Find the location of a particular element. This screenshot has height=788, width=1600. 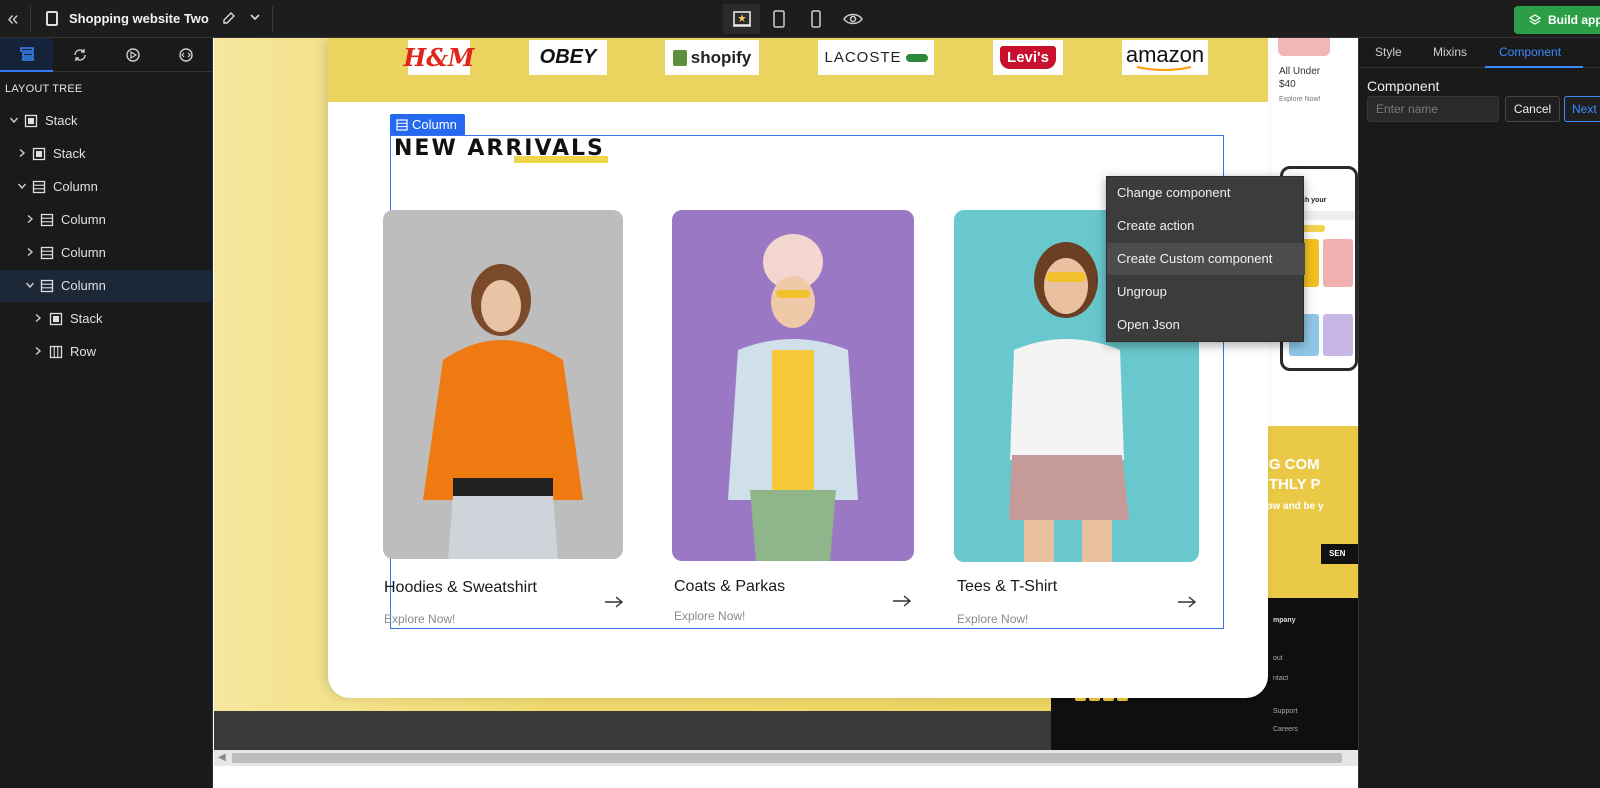

tab-layers is located at coordinates (26, 55).